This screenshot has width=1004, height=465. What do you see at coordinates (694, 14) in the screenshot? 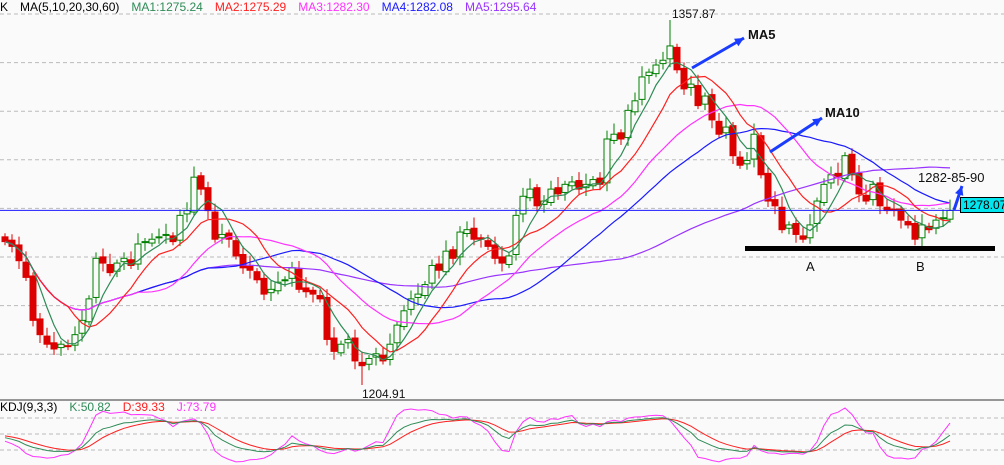
I see `high-label: 1357.87` at bounding box center [694, 14].